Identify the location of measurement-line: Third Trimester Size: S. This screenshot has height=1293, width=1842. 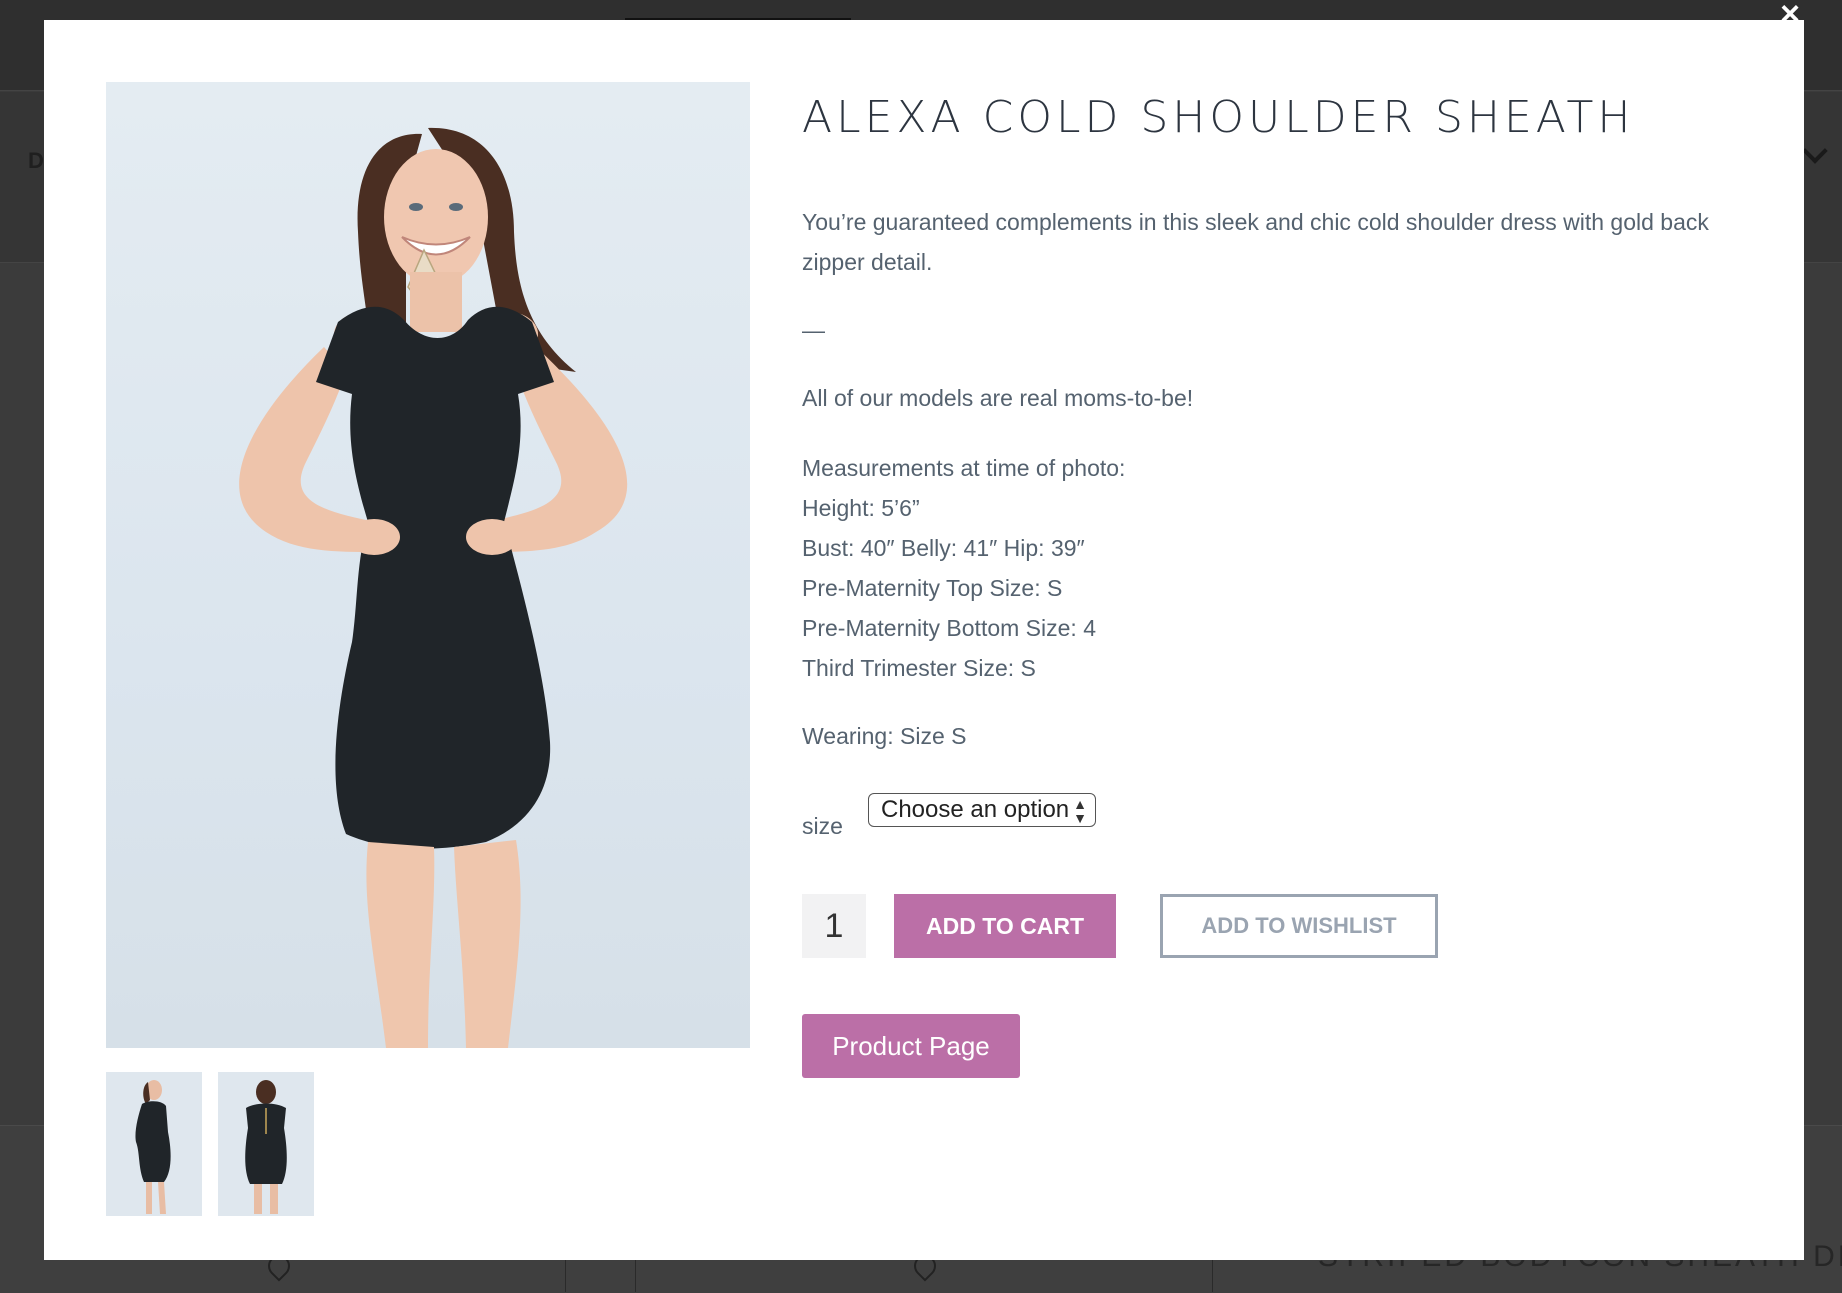
(919, 668).